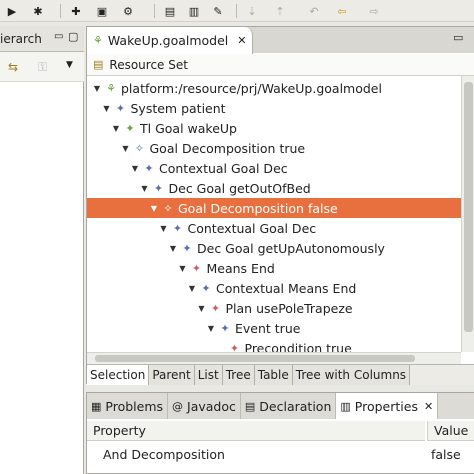  What do you see at coordinates (237, 11) in the screenshot?
I see `main-toolbar: ▶ ✱ ✚ ▣ ⚙ ▤ ▥ ✎ ⇣ ⇡ ↶ ⇦ ⇨` at bounding box center [237, 11].